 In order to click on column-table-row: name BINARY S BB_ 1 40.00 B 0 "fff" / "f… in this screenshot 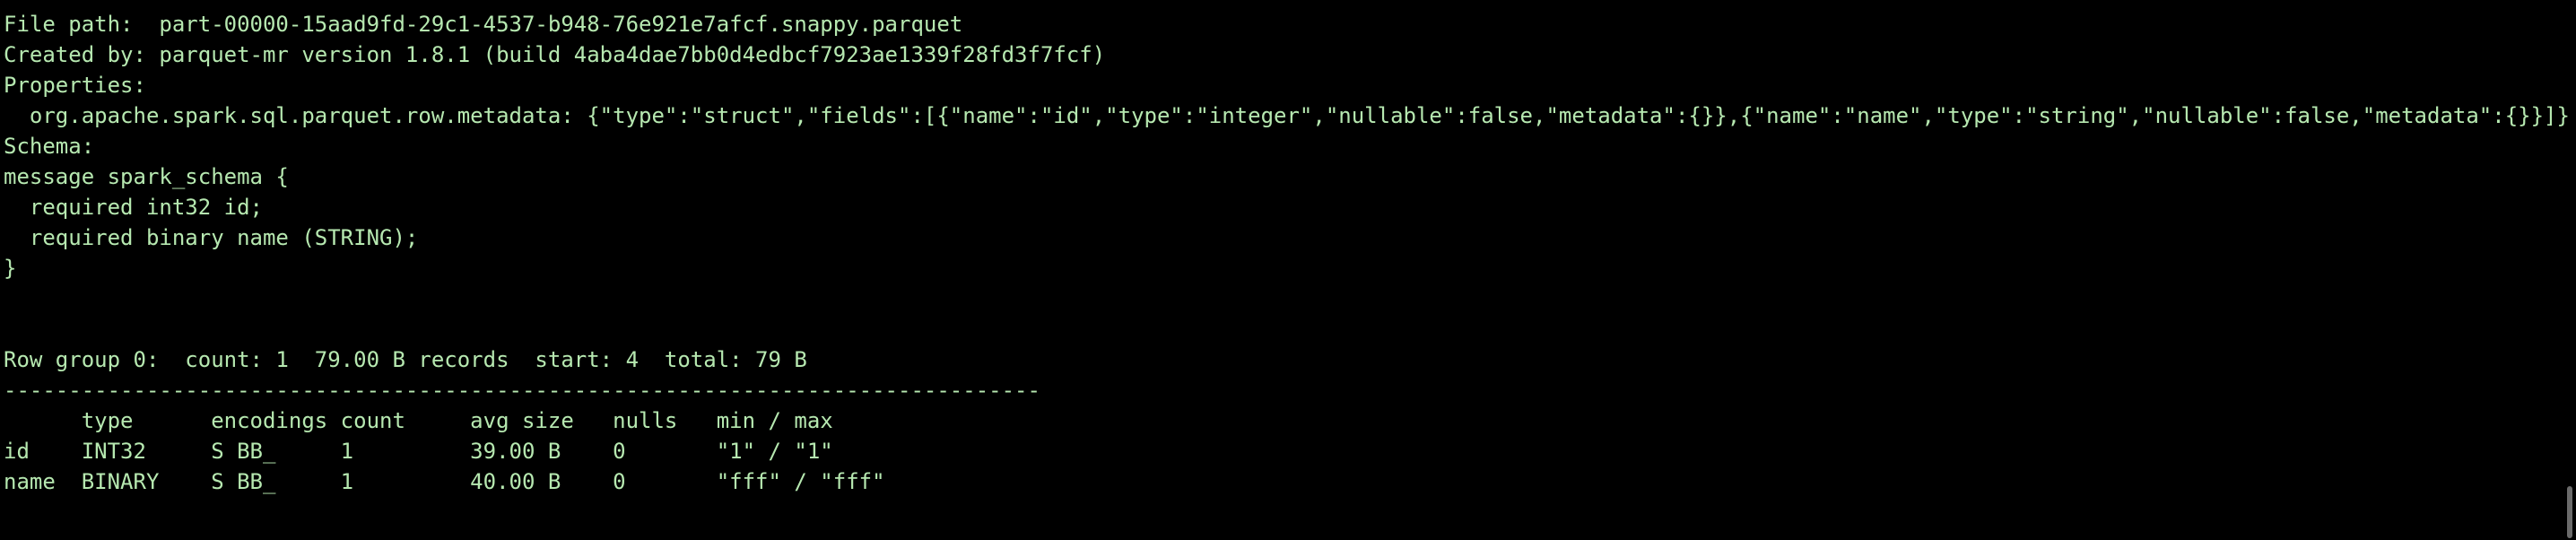, I will do `click(444, 482)`.